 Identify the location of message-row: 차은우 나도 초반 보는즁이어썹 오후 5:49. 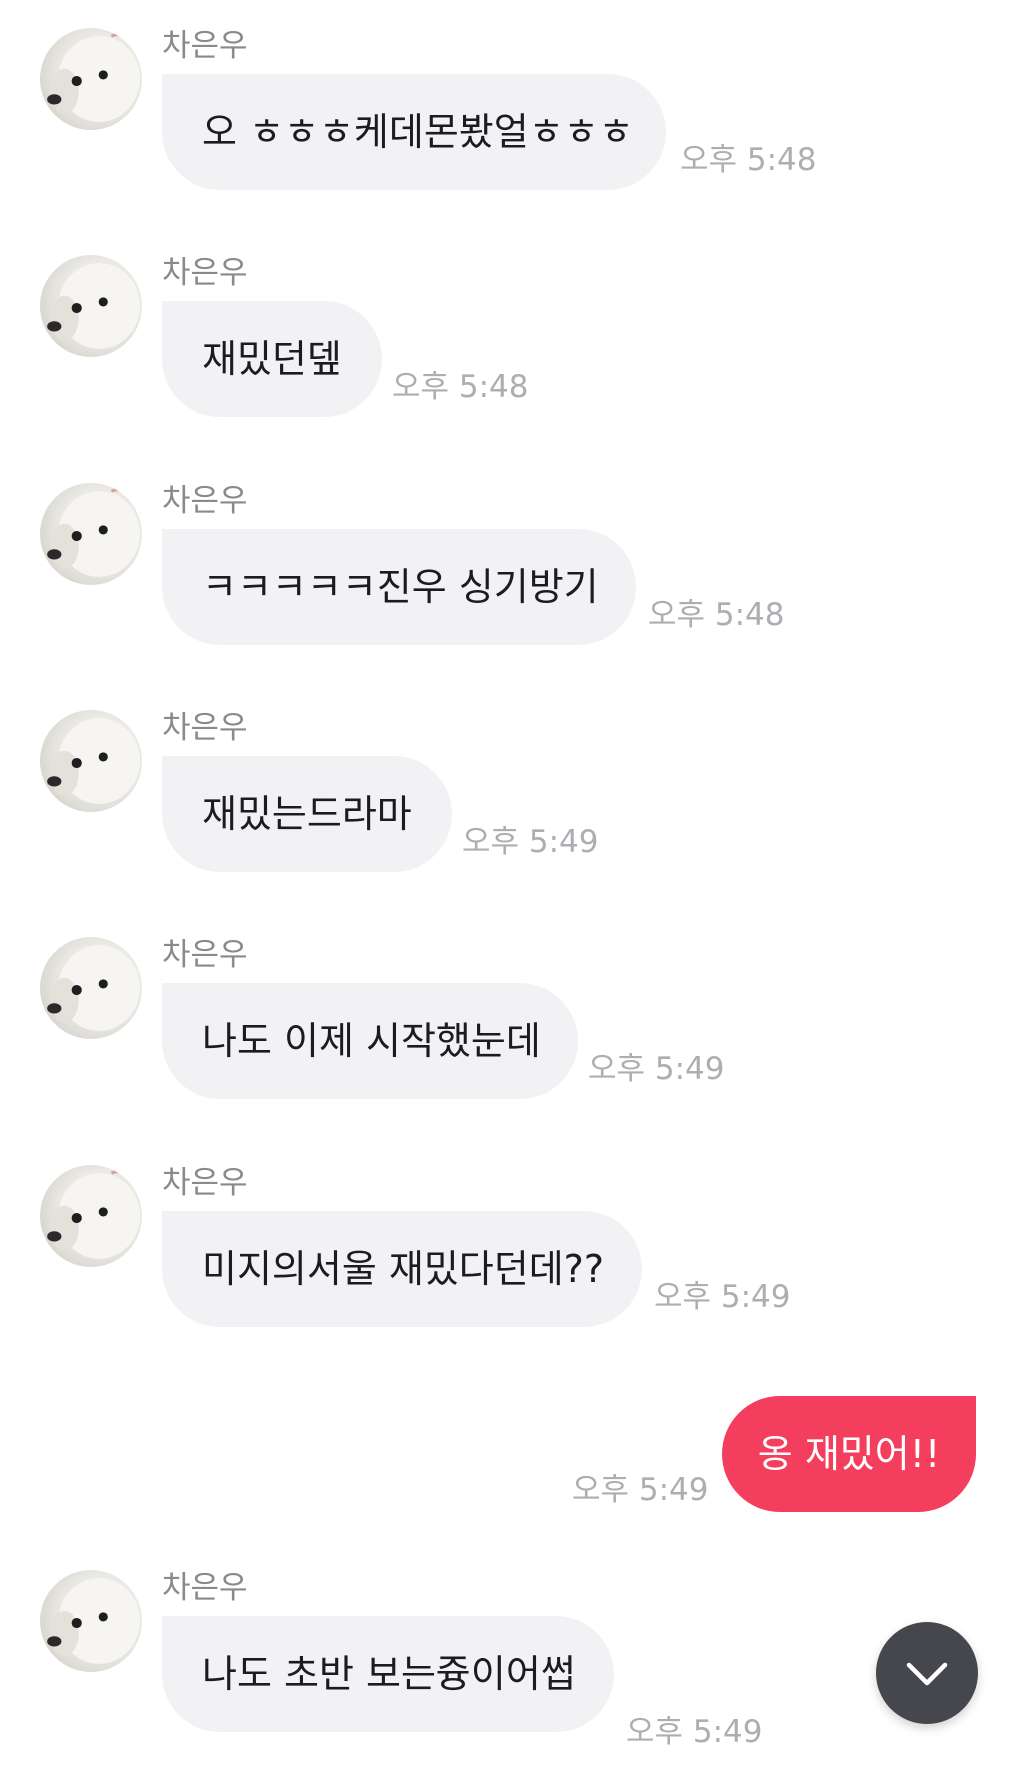
(512, 1660).